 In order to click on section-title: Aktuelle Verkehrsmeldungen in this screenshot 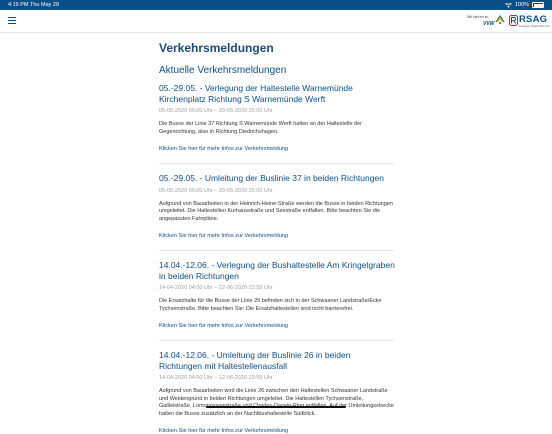, I will do `click(223, 70)`.